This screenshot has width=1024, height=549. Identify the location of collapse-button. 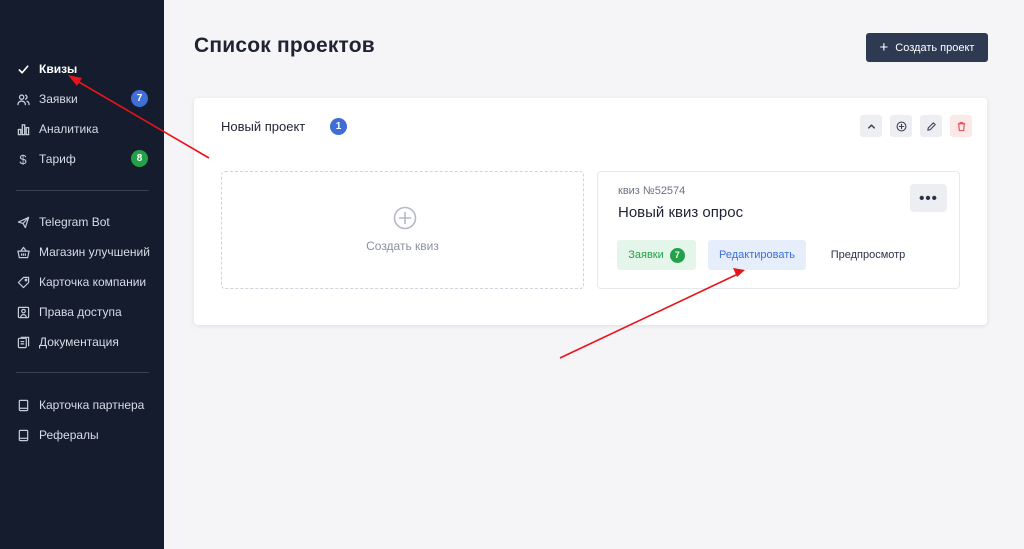
(871, 126).